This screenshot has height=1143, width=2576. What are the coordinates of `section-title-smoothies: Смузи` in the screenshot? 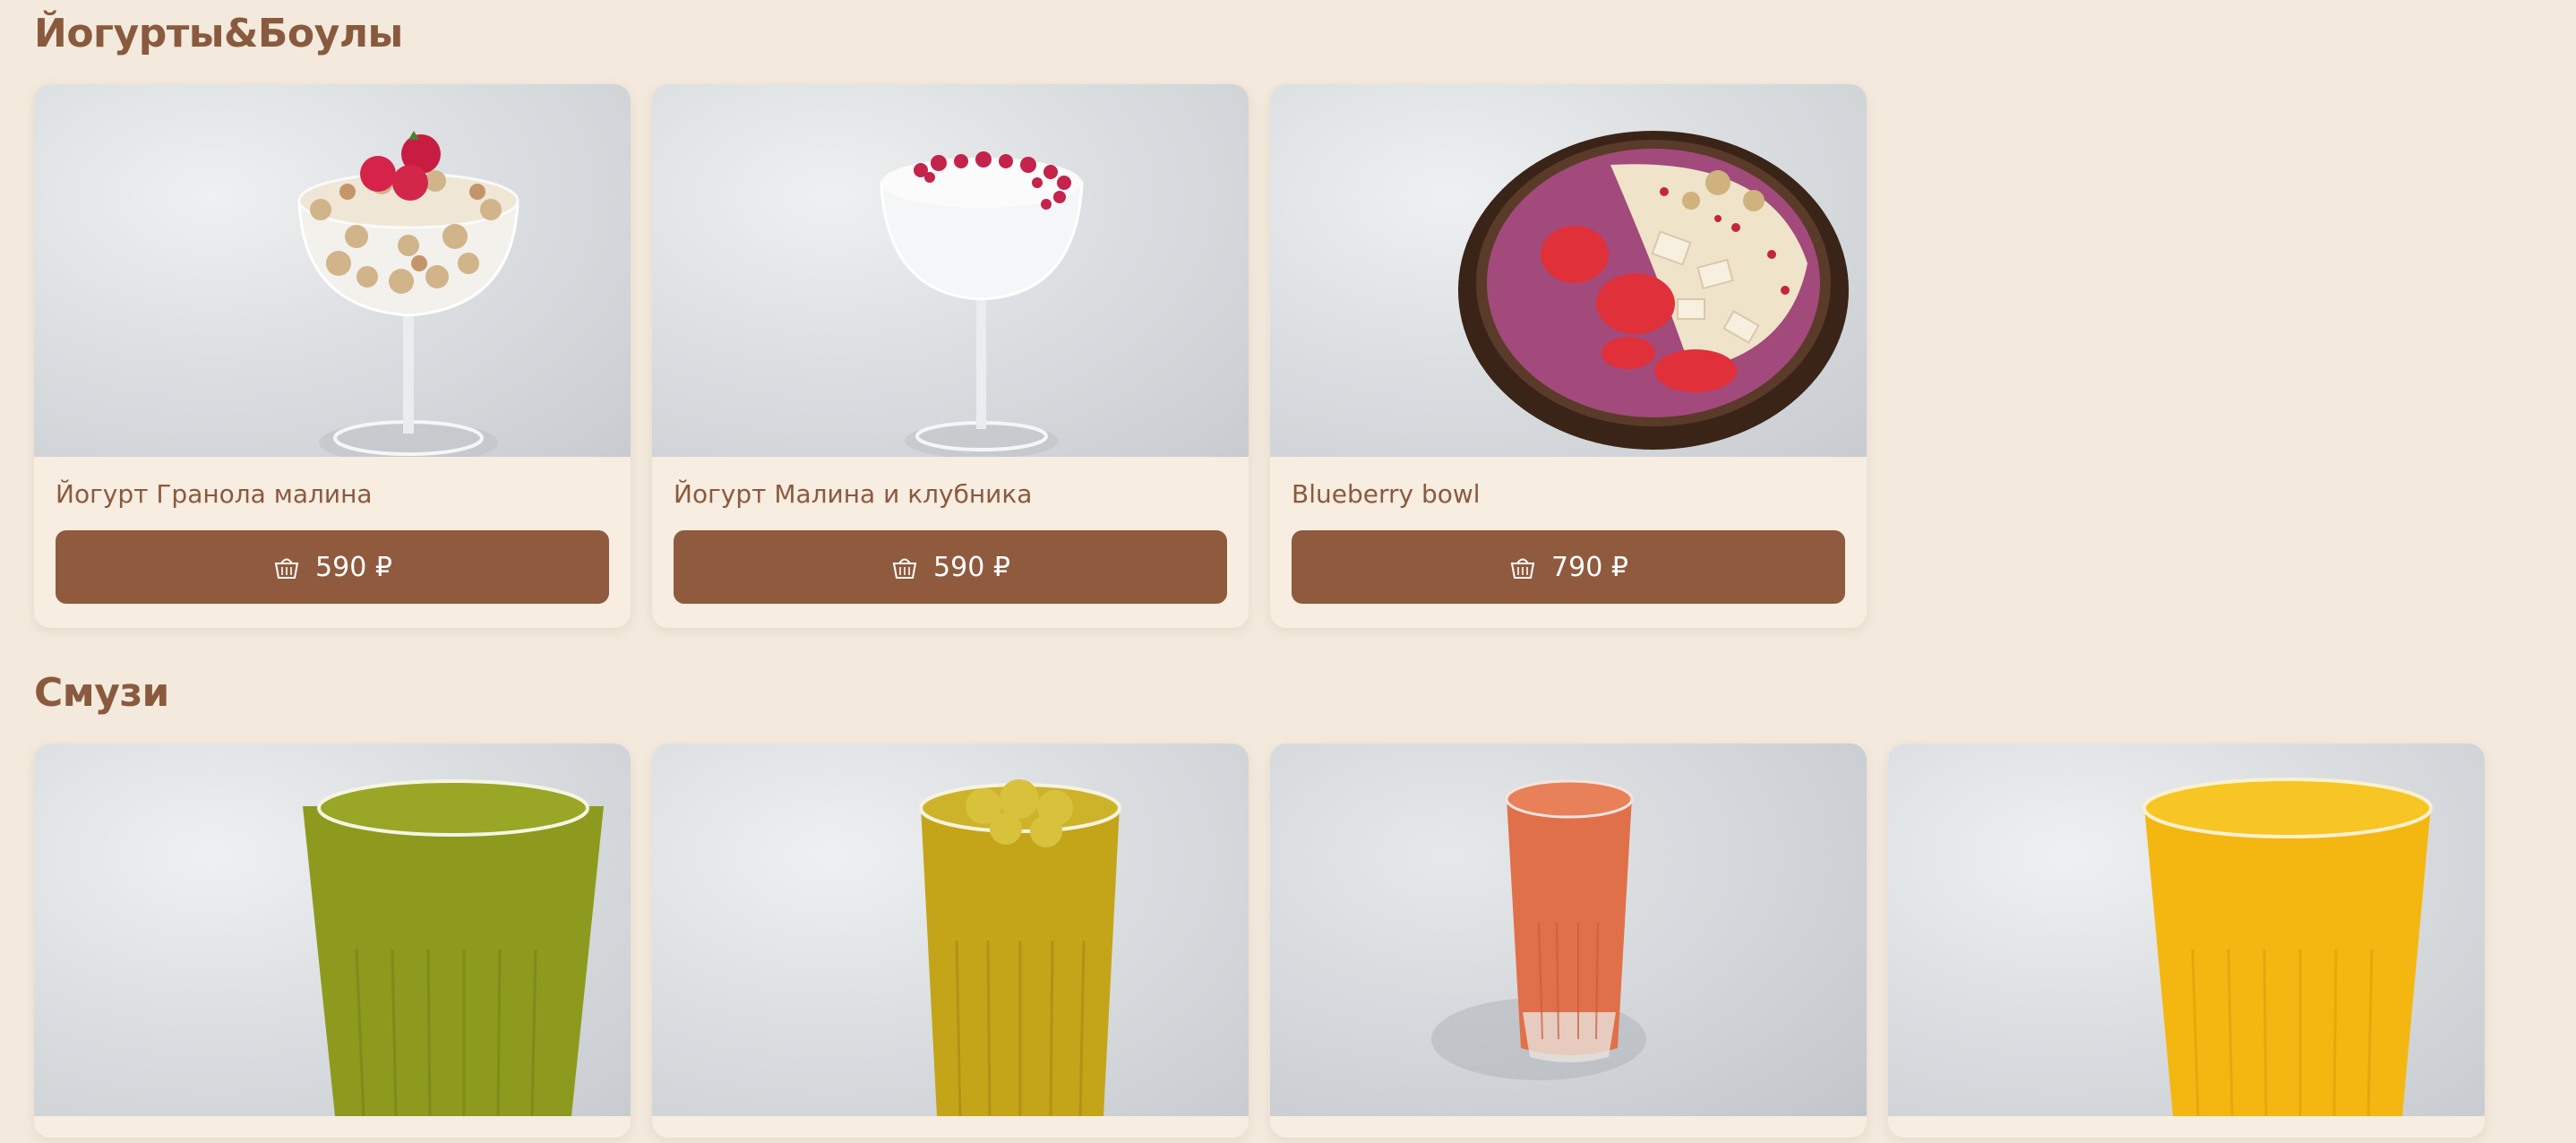 It's located at (101, 693).